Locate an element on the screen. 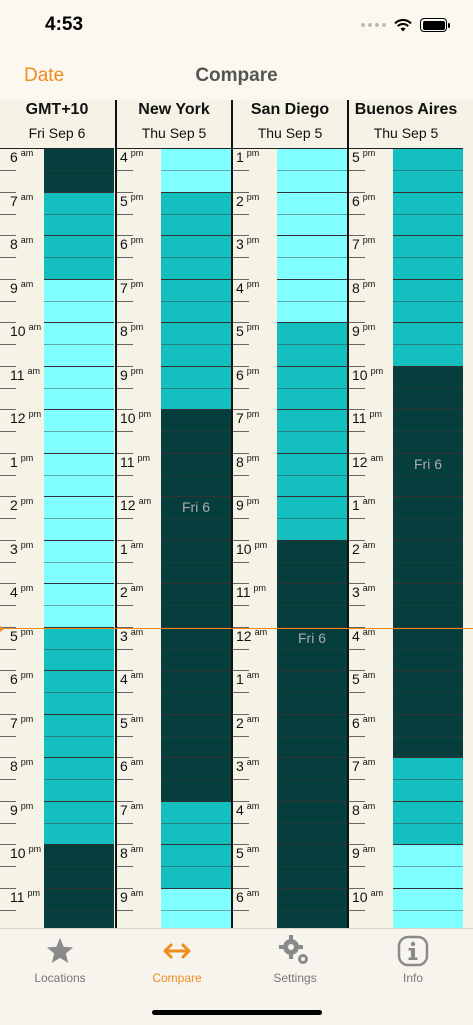 Image resolution: width=473 pixels, height=1025 pixels. hour-label: 5 am is located at coordinates (364, 678).